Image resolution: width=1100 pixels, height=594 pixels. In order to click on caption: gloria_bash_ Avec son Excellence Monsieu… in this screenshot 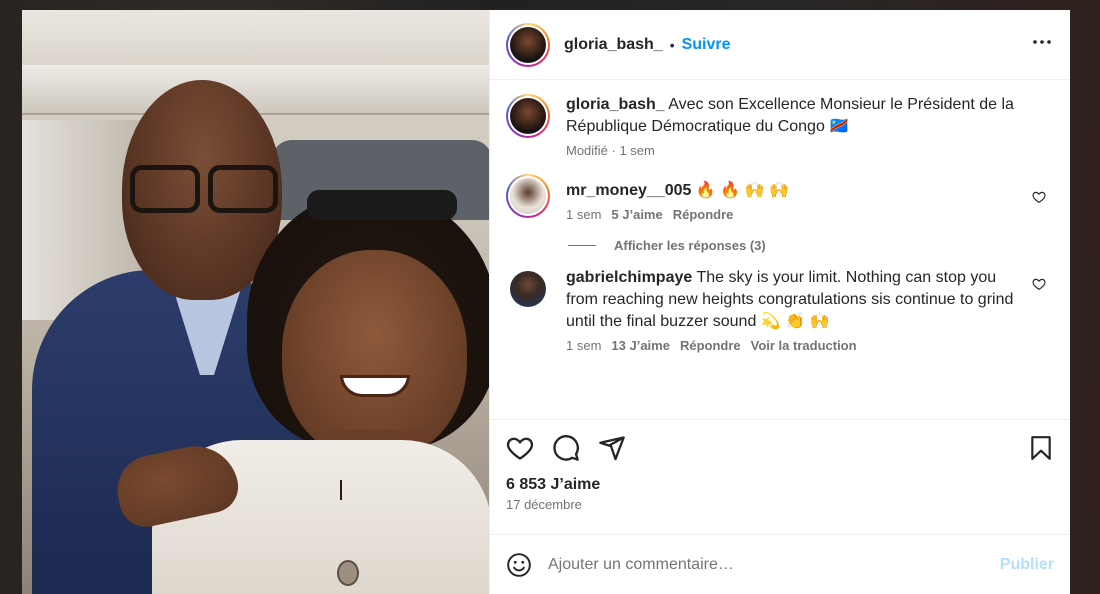, I will do `click(780, 126)`.